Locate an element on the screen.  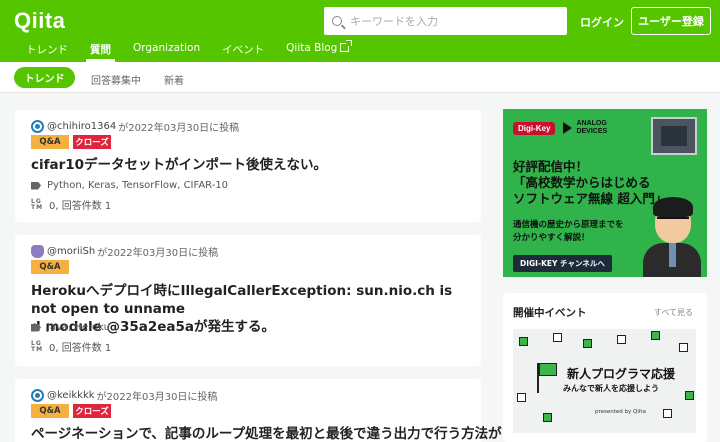
post-author: @keikkkk is located at coordinates (71, 395).